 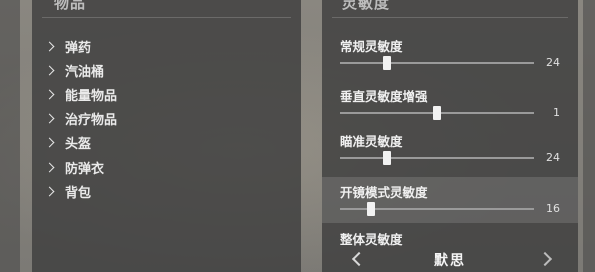 What do you see at coordinates (450, 104) in the screenshot?
I see `setting-vertical-boost: 垂直灵敏度增强 1` at bounding box center [450, 104].